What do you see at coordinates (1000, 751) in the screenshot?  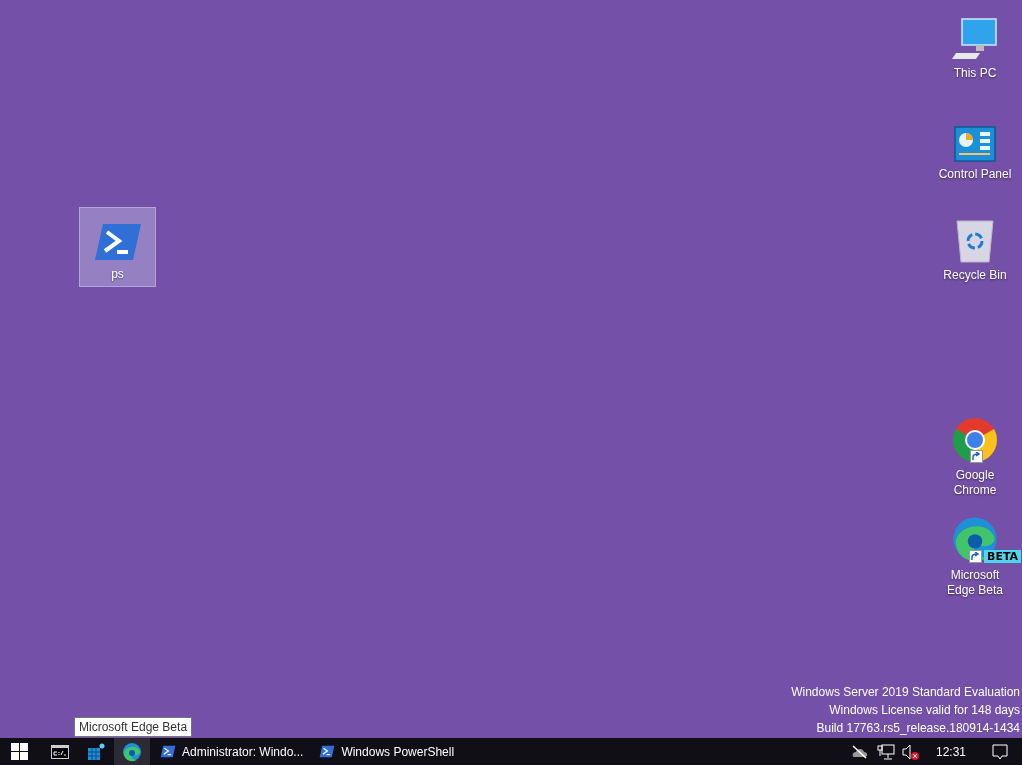 I see `notification-icon` at bounding box center [1000, 751].